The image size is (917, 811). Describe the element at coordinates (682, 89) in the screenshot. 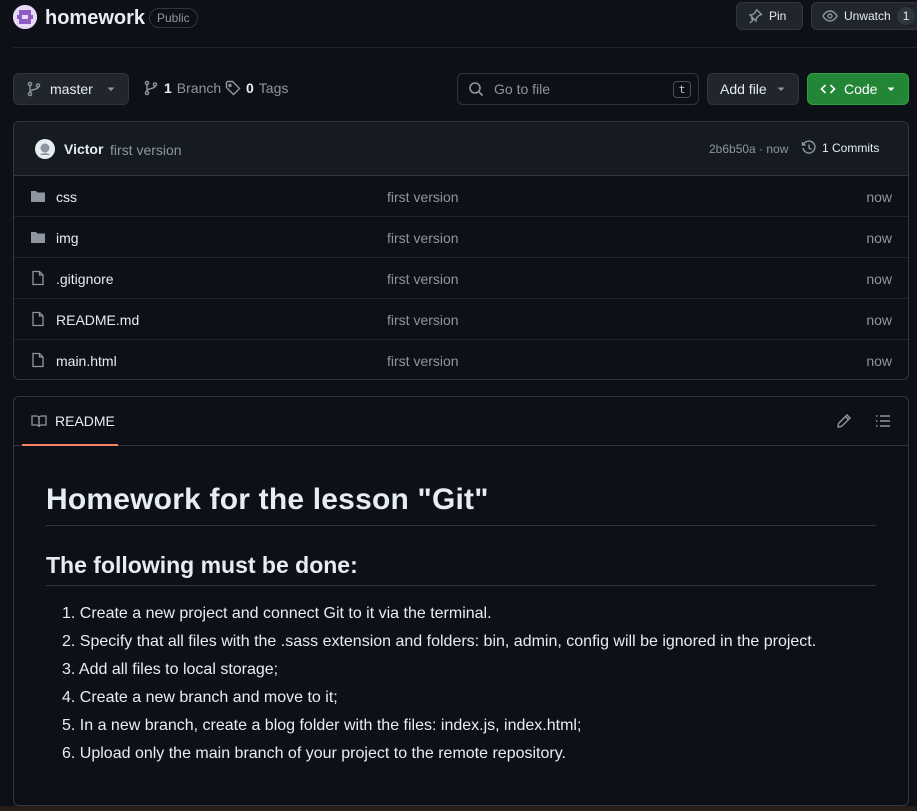

I see `search-shortcut-key: t` at that location.